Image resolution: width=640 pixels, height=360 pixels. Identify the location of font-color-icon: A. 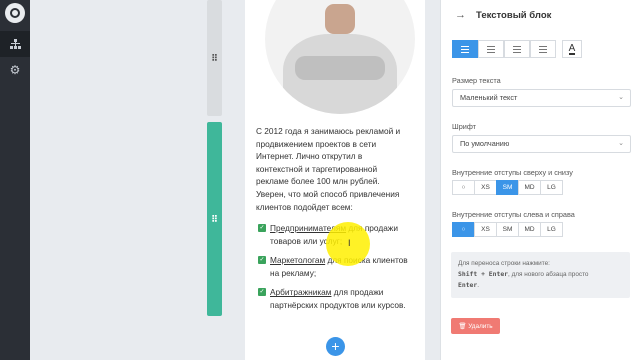
(572, 48).